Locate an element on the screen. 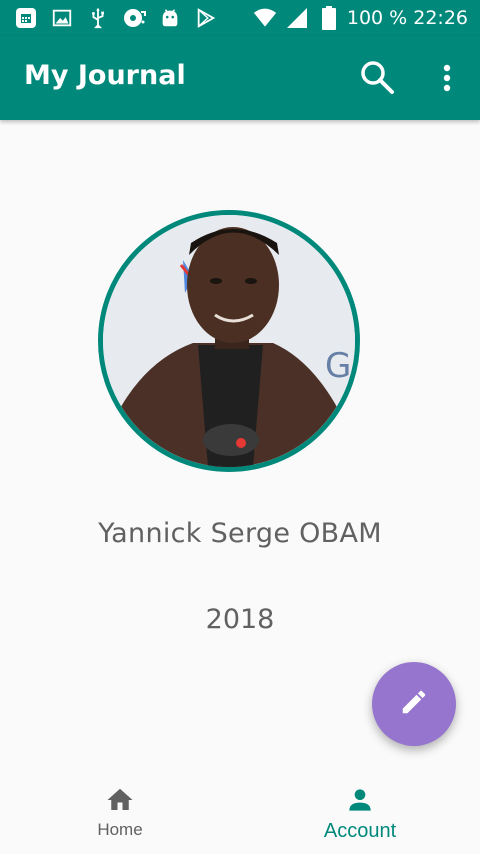  person-icon is located at coordinates (360, 800).